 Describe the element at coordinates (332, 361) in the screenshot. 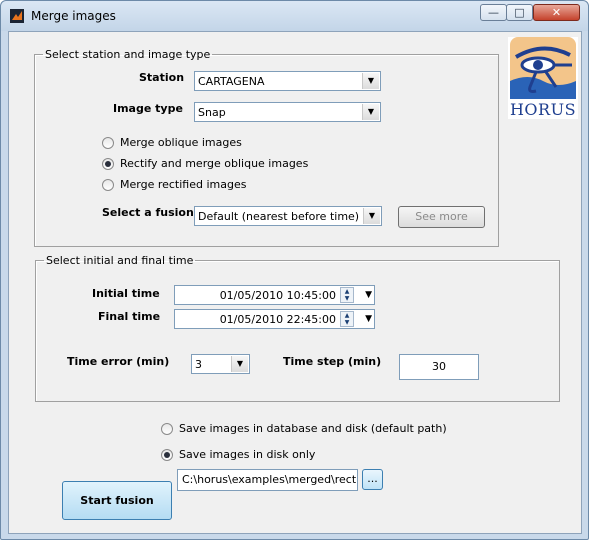

I see `time-step-label: Time step (min)` at that location.